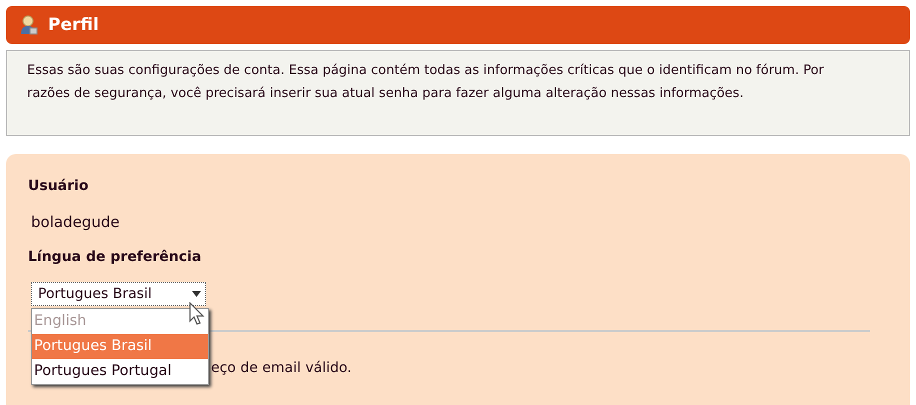 The height and width of the screenshot is (405, 916). Describe the element at coordinates (73, 25) in the screenshot. I see `page-title: Perfil` at that location.